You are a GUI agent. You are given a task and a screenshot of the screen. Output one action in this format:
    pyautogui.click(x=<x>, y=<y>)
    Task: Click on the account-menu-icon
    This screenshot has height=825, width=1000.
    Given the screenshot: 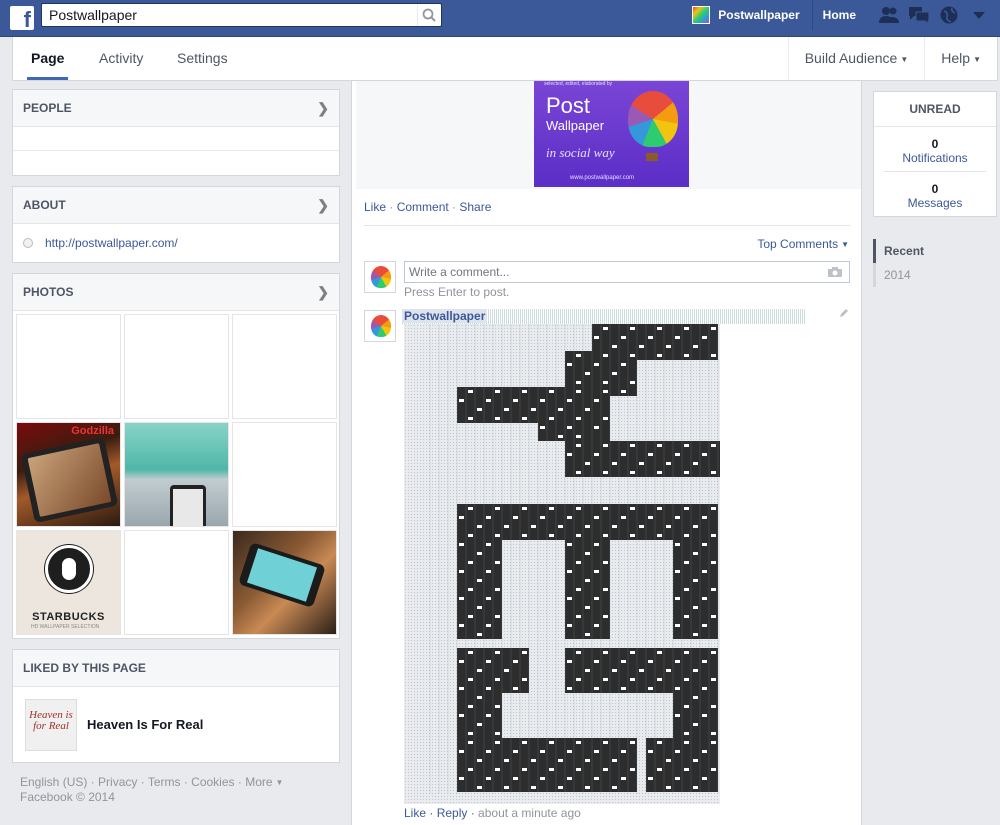 What is the action you would take?
    pyautogui.click(x=979, y=15)
    